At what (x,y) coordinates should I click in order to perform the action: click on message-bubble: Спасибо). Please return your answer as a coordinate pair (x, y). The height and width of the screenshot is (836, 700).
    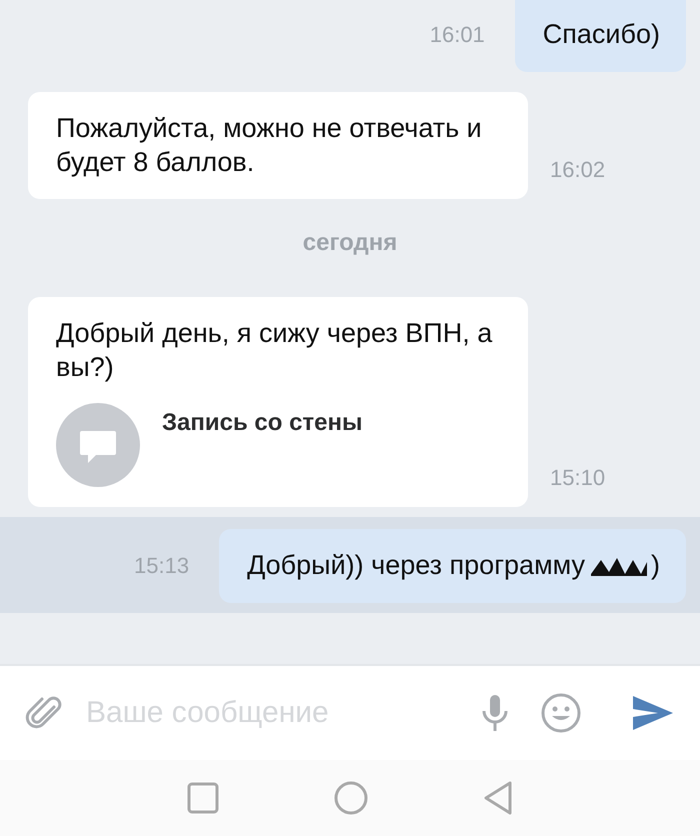
    Looking at the image, I should click on (600, 36).